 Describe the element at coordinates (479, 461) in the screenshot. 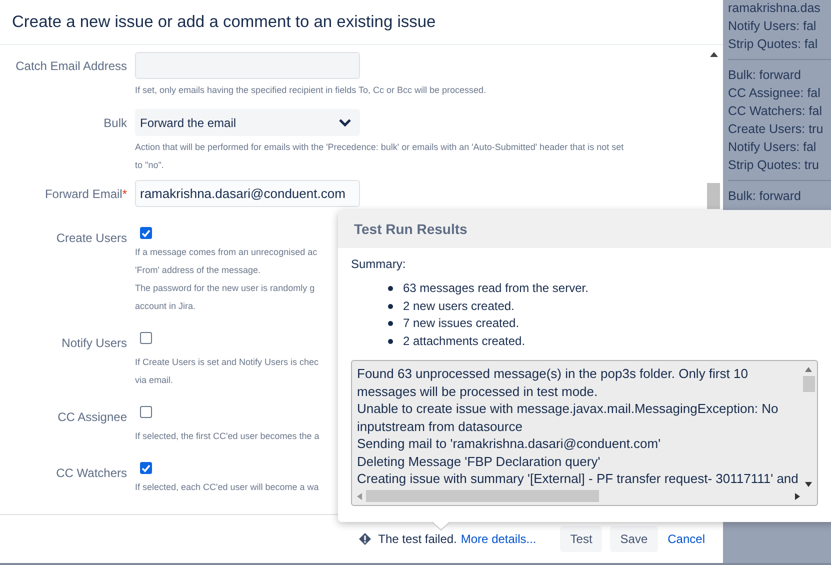

I see `log-line: Deleting Message 'FBP Declaration query'` at that location.